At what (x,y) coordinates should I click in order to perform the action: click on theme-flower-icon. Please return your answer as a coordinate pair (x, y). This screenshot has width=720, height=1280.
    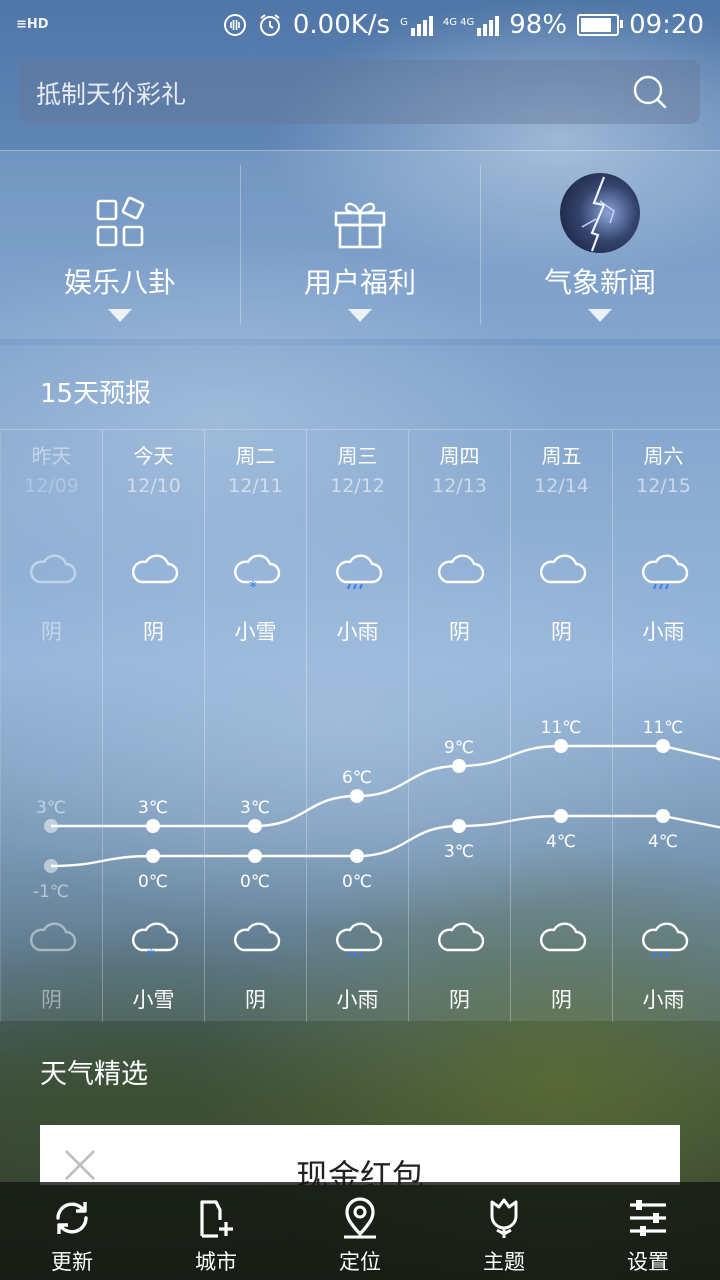
    Looking at the image, I should click on (504, 1218).